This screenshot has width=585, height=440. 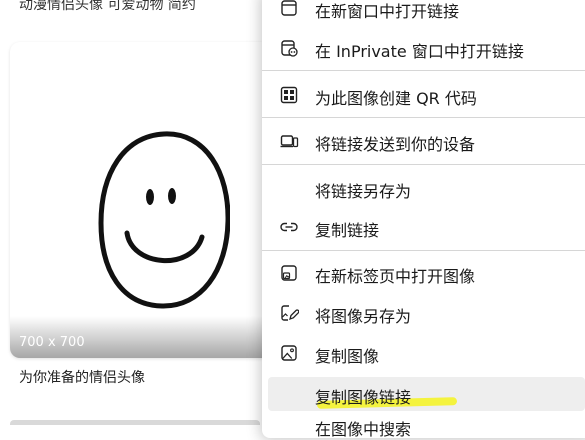 I want to click on menu-item-label: 将链接另存为, so click(x=363, y=191).